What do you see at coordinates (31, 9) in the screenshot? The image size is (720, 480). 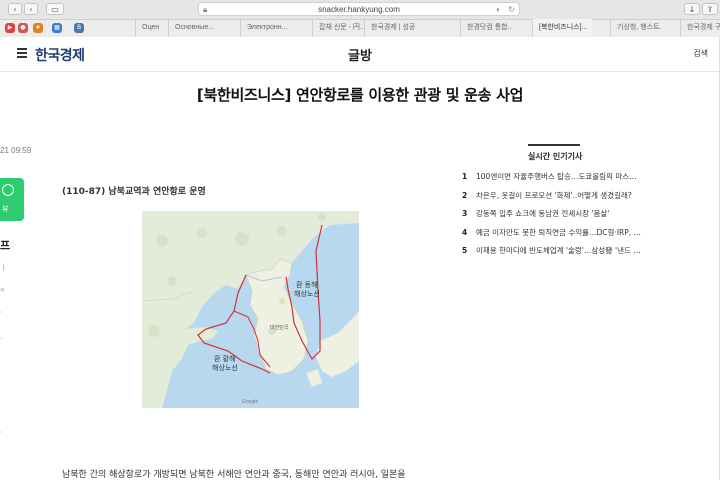 I see `forward-icon: ›` at bounding box center [31, 9].